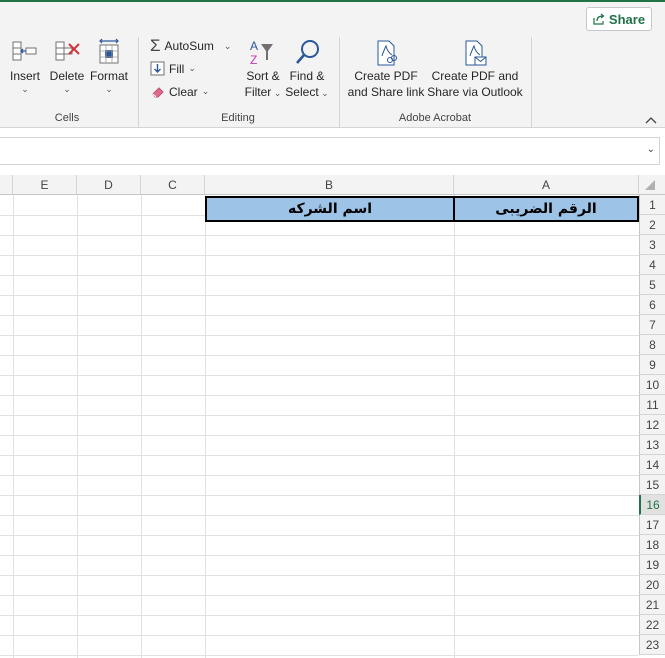  What do you see at coordinates (652, 445) in the screenshot?
I see `row-header: 13` at bounding box center [652, 445].